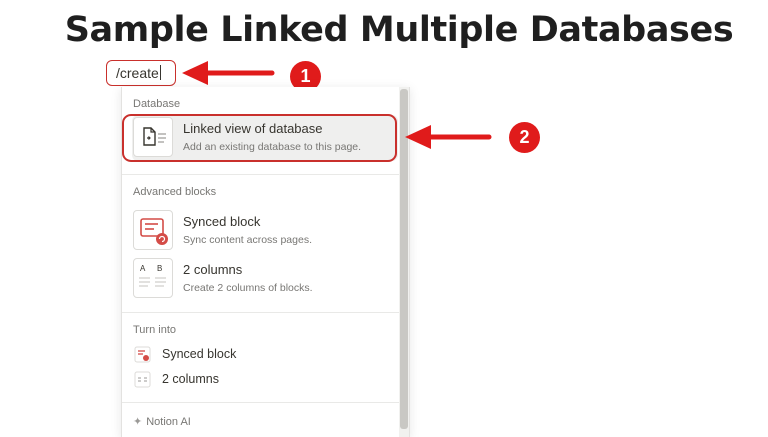  What do you see at coordinates (248, 288) in the screenshot?
I see `menu-item-description: Create 2 columns of blocks.` at bounding box center [248, 288].